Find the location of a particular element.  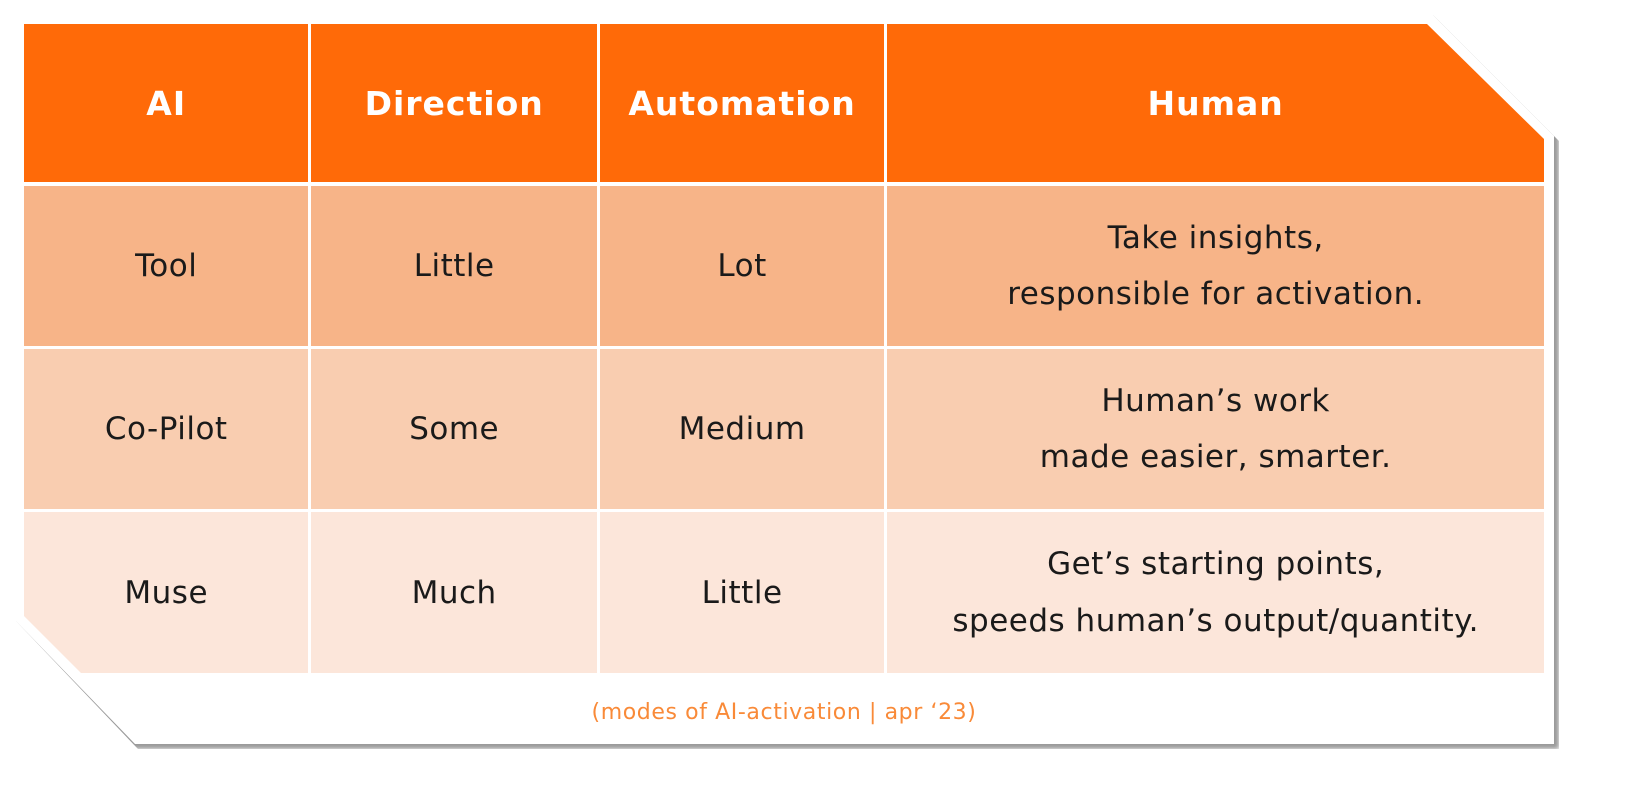

cell-human-line: speeds human’s output/quantity. is located at coordinates (1215, 620).